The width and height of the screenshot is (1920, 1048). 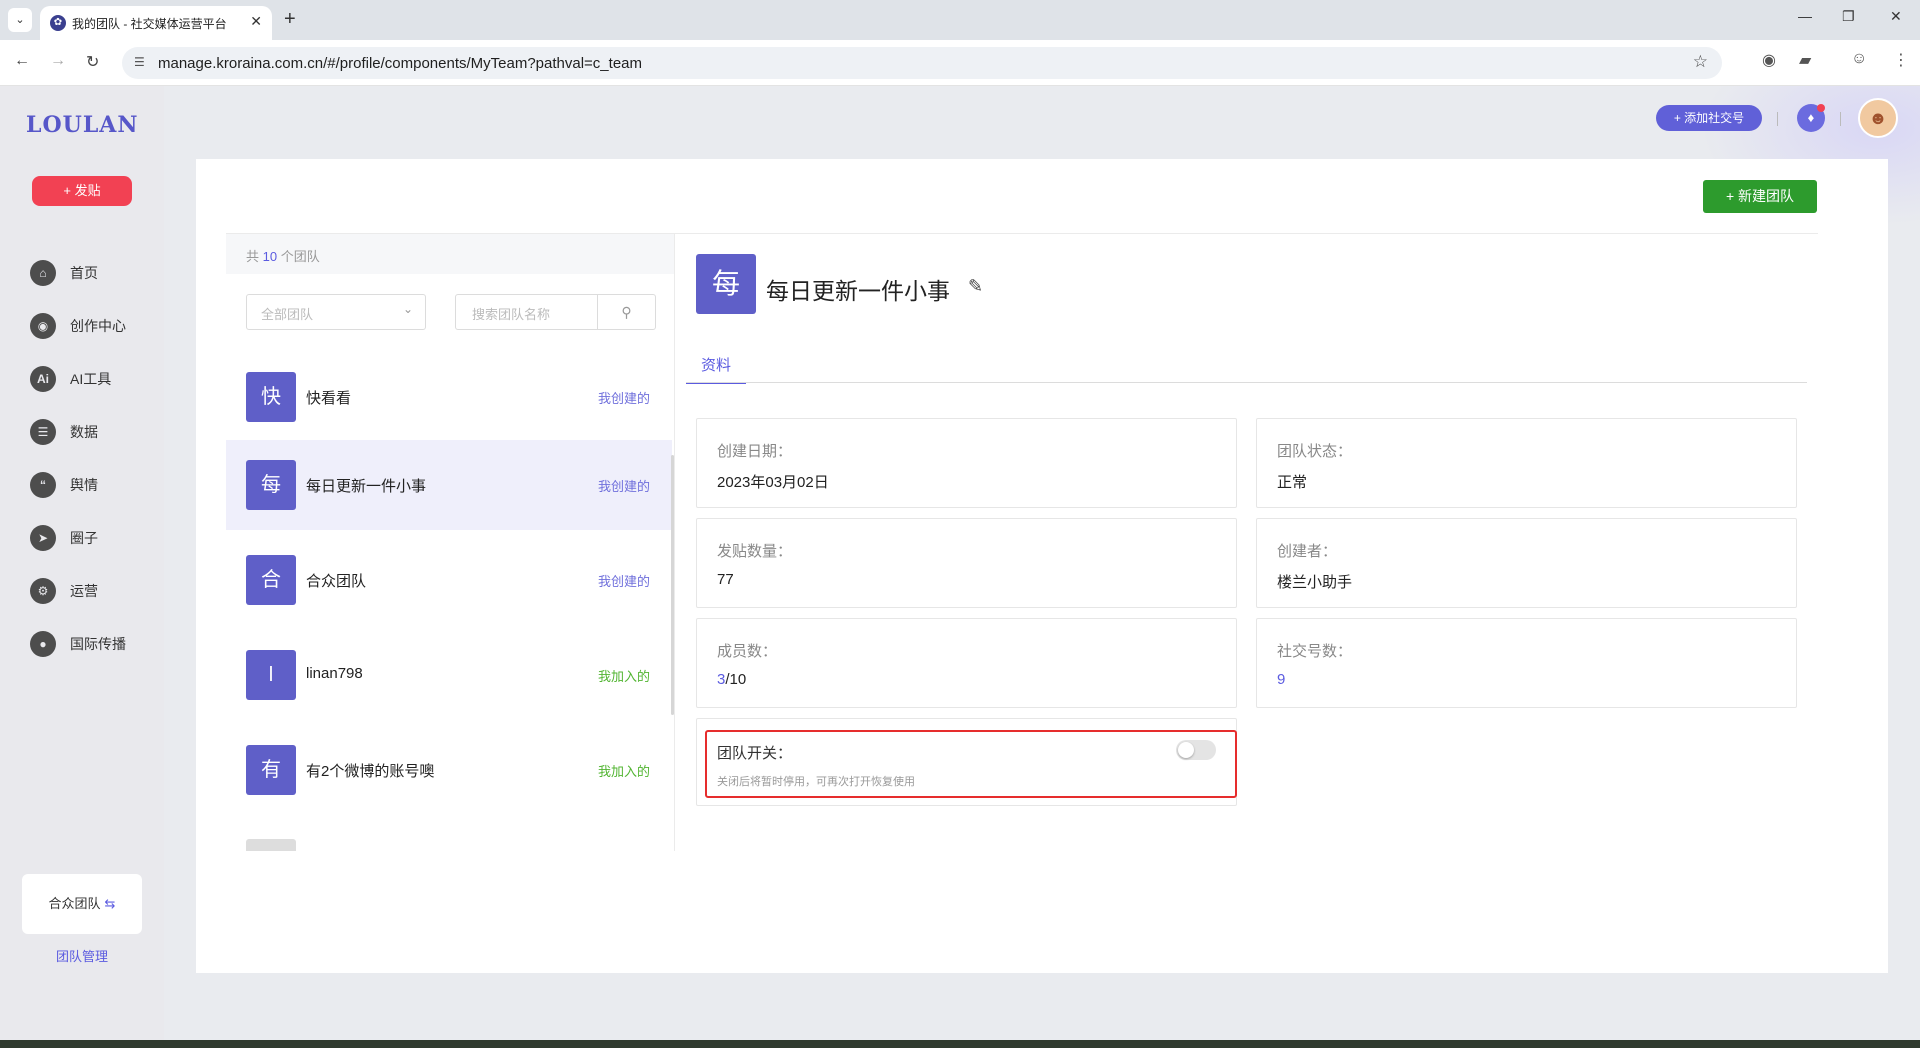 What do you see at coordinates (370, 771) in the screenshot?
I see `team-name: 有2个微博的账号噢` at bounding box center [370, 771].